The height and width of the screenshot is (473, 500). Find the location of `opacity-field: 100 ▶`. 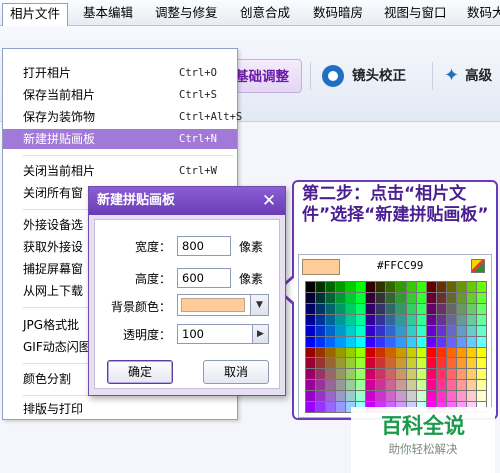

opacity-field: 100 ▶ is located at coordinates (223, 334).